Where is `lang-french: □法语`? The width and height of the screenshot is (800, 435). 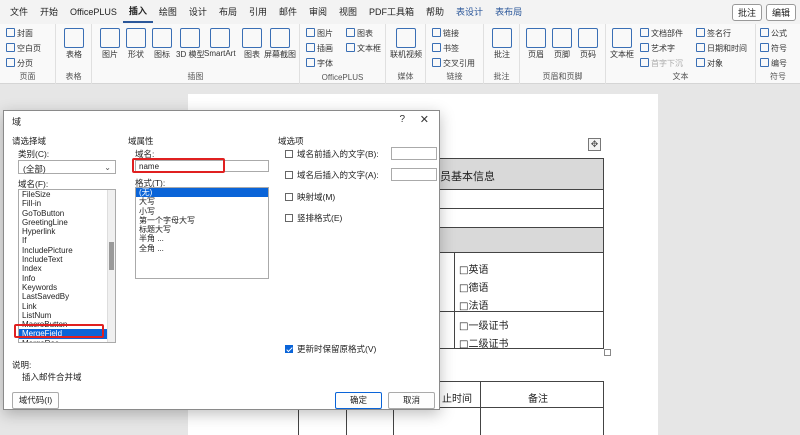
lang-french: □法语 is located at coordinates (473, 304).